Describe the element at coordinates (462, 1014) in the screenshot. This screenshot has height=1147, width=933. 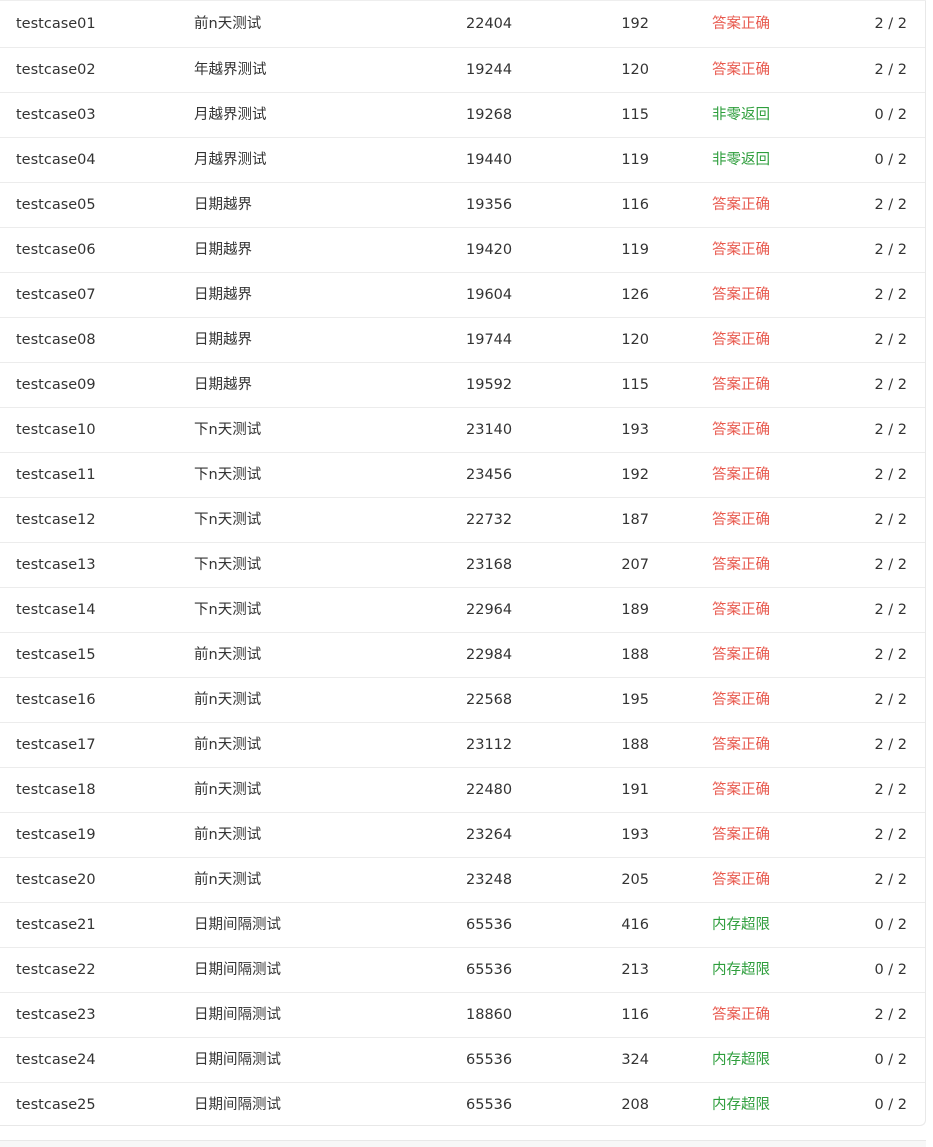
I see `table-row: testcase23 日期间隔测试 18860 116 答案正确 2 / 2` at that location.